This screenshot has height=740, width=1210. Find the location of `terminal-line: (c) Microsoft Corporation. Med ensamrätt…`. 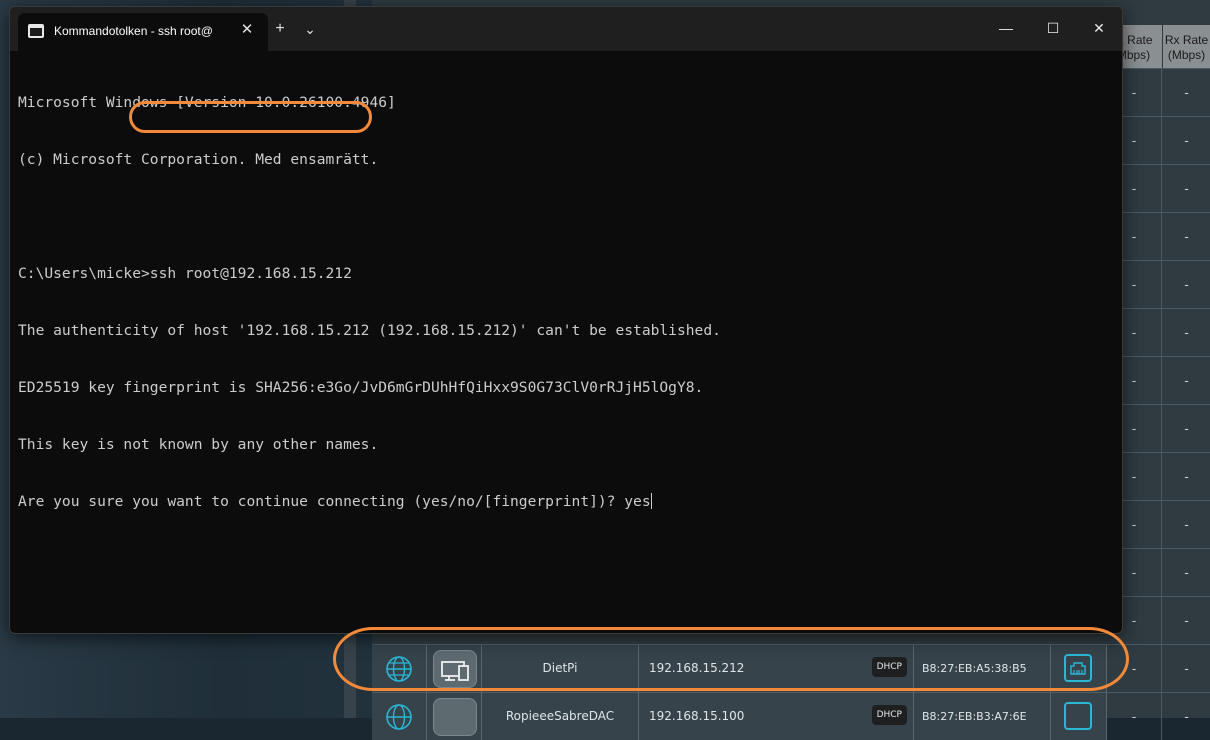

terminal-line: (c) Microsoft Corporation. Med ensamrätt… is located at coordinates (198, 159).